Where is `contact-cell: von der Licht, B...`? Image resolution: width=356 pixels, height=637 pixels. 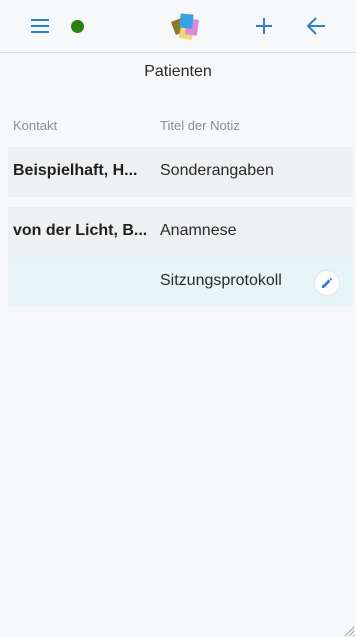 contact-cell: von der Licht, B... is located at coordinates (80, 230).